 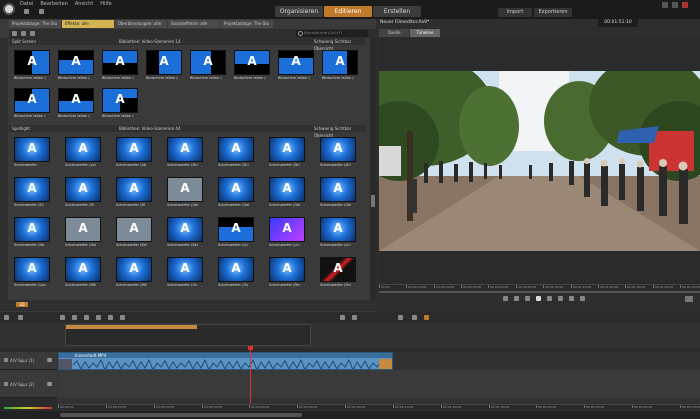 I want to click on library-tab-project: Projektablage: The Stu, so click(x=35, y=24).